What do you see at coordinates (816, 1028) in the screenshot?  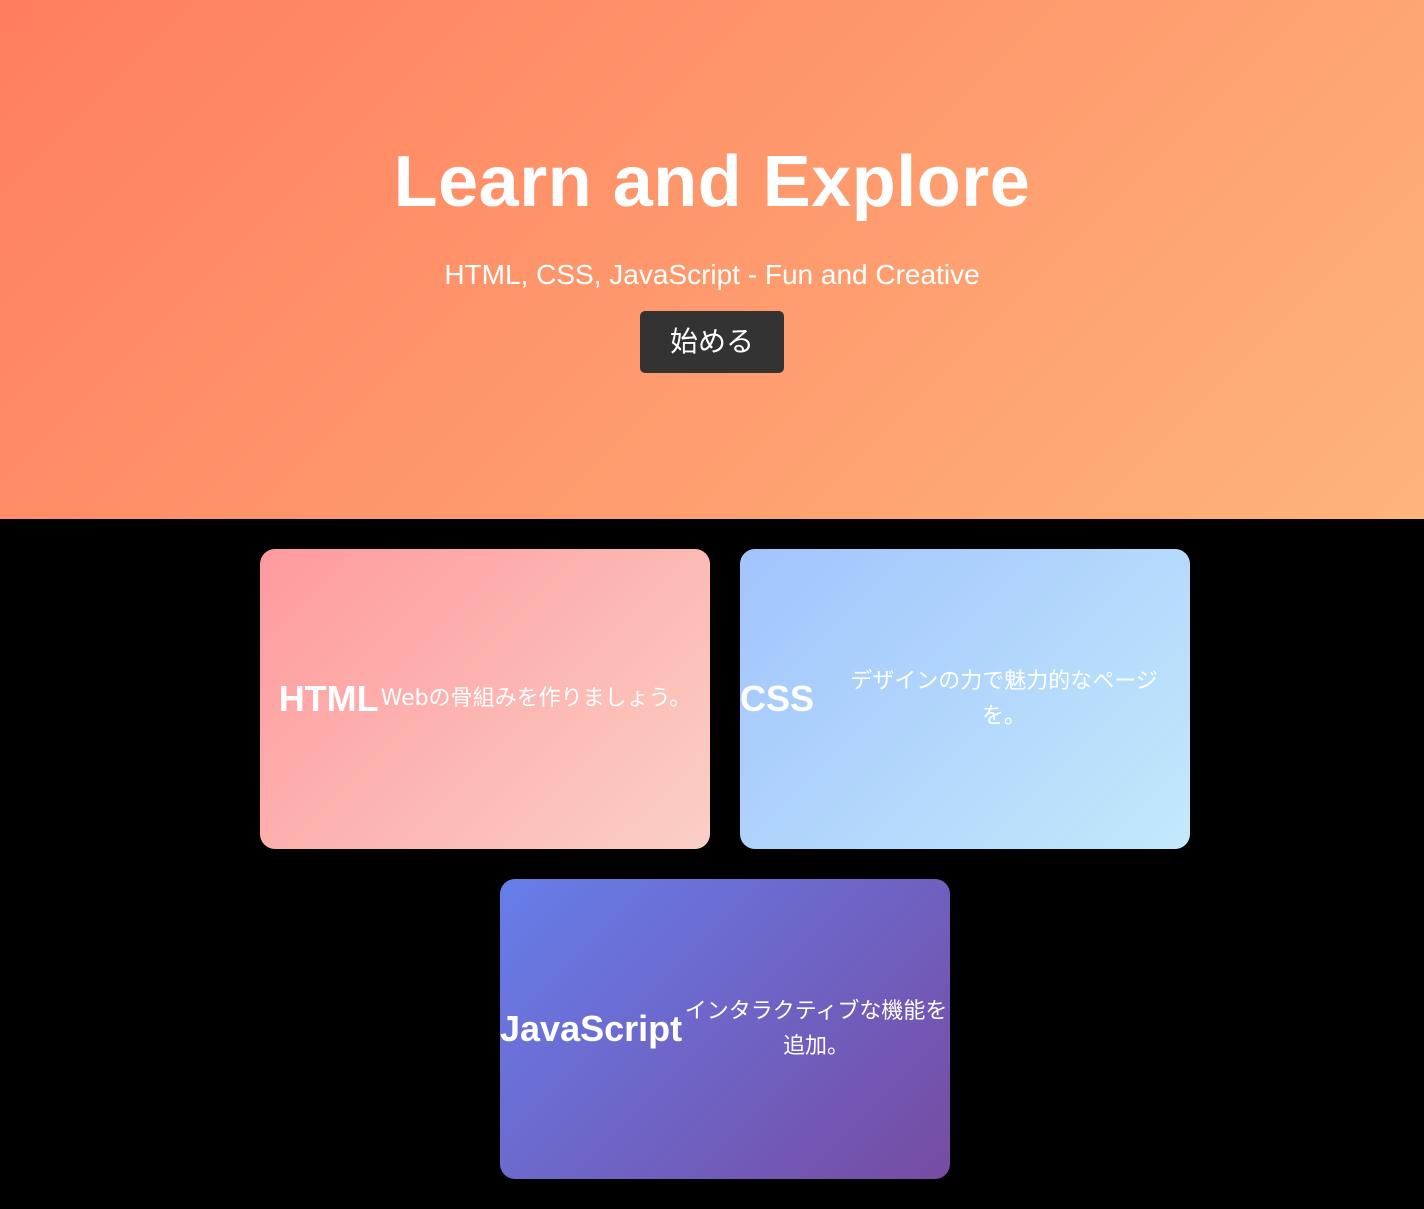 I see `card-description: インタラクティブな機能を追加。` at bounding box center [816, 1028].